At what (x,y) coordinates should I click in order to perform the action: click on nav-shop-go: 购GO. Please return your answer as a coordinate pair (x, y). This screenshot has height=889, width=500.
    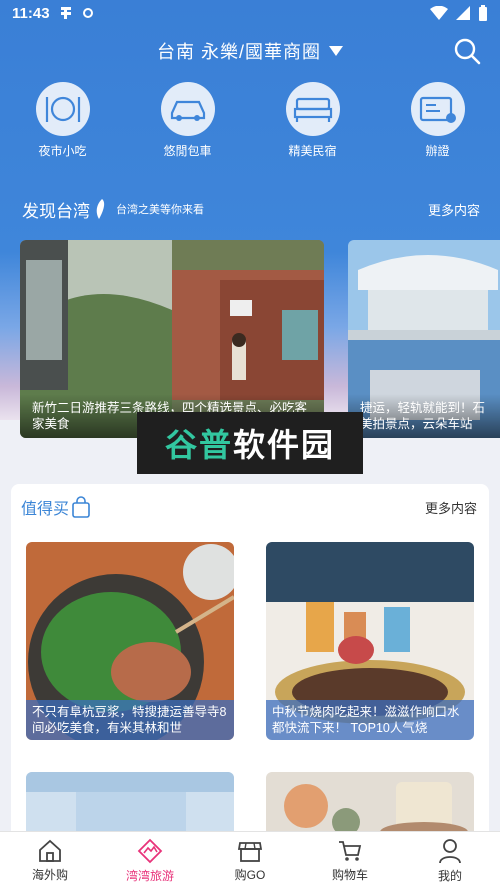
    Looking at the image, I should click on (250, 860).